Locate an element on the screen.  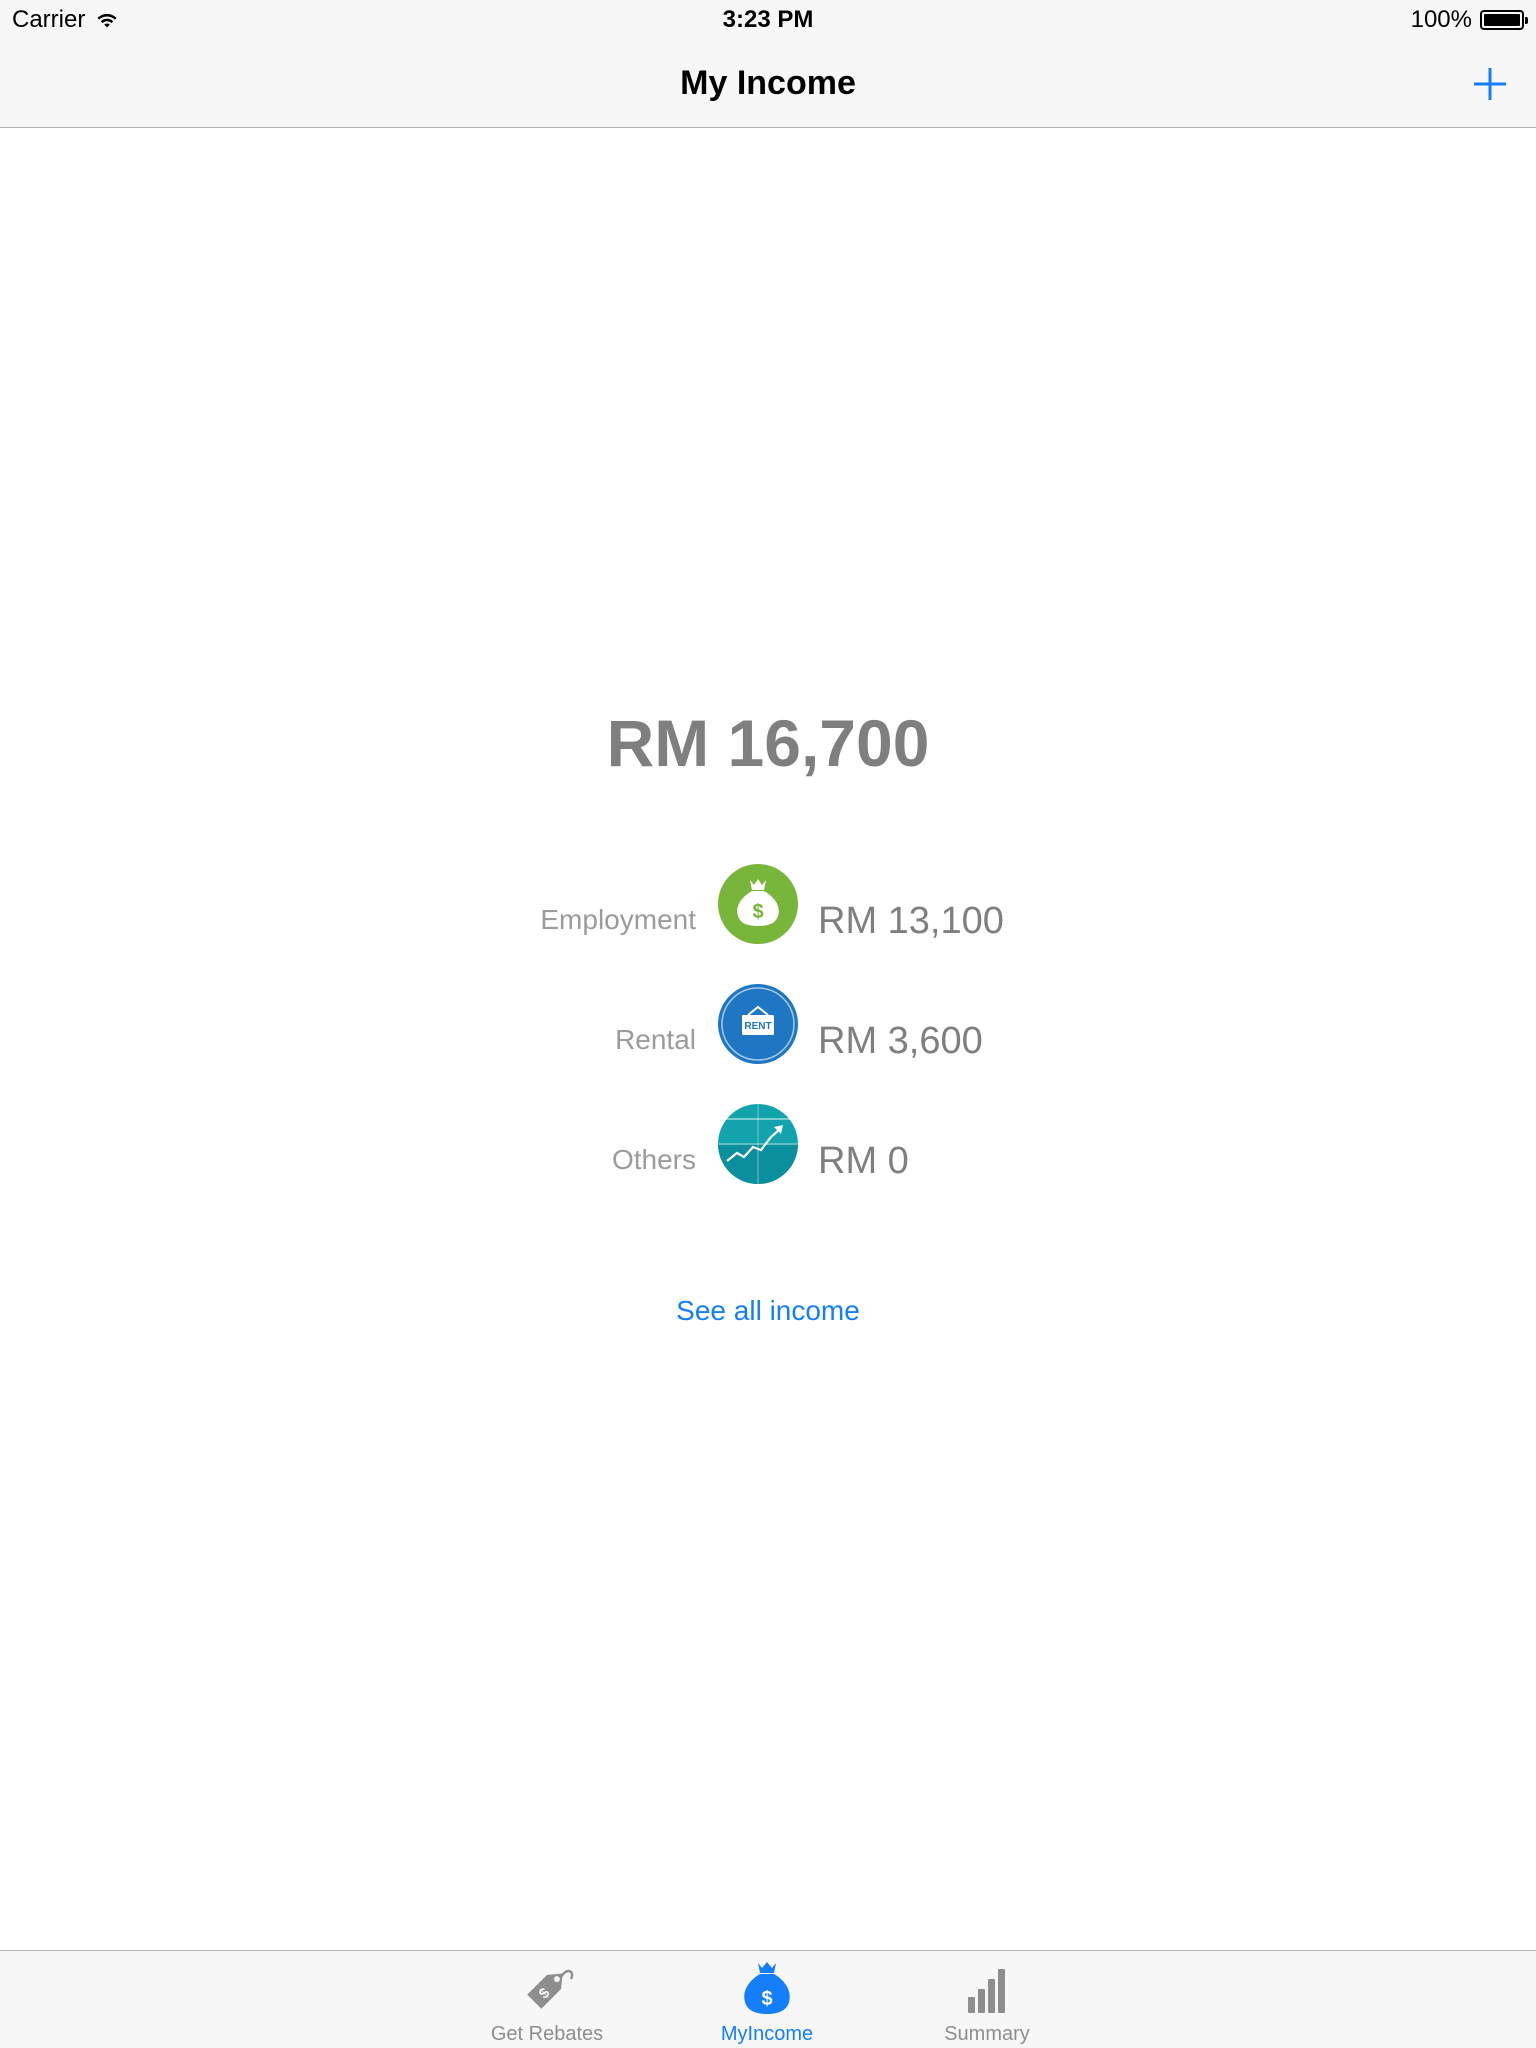
page-title: My Income is located at coordinates (768, 83).